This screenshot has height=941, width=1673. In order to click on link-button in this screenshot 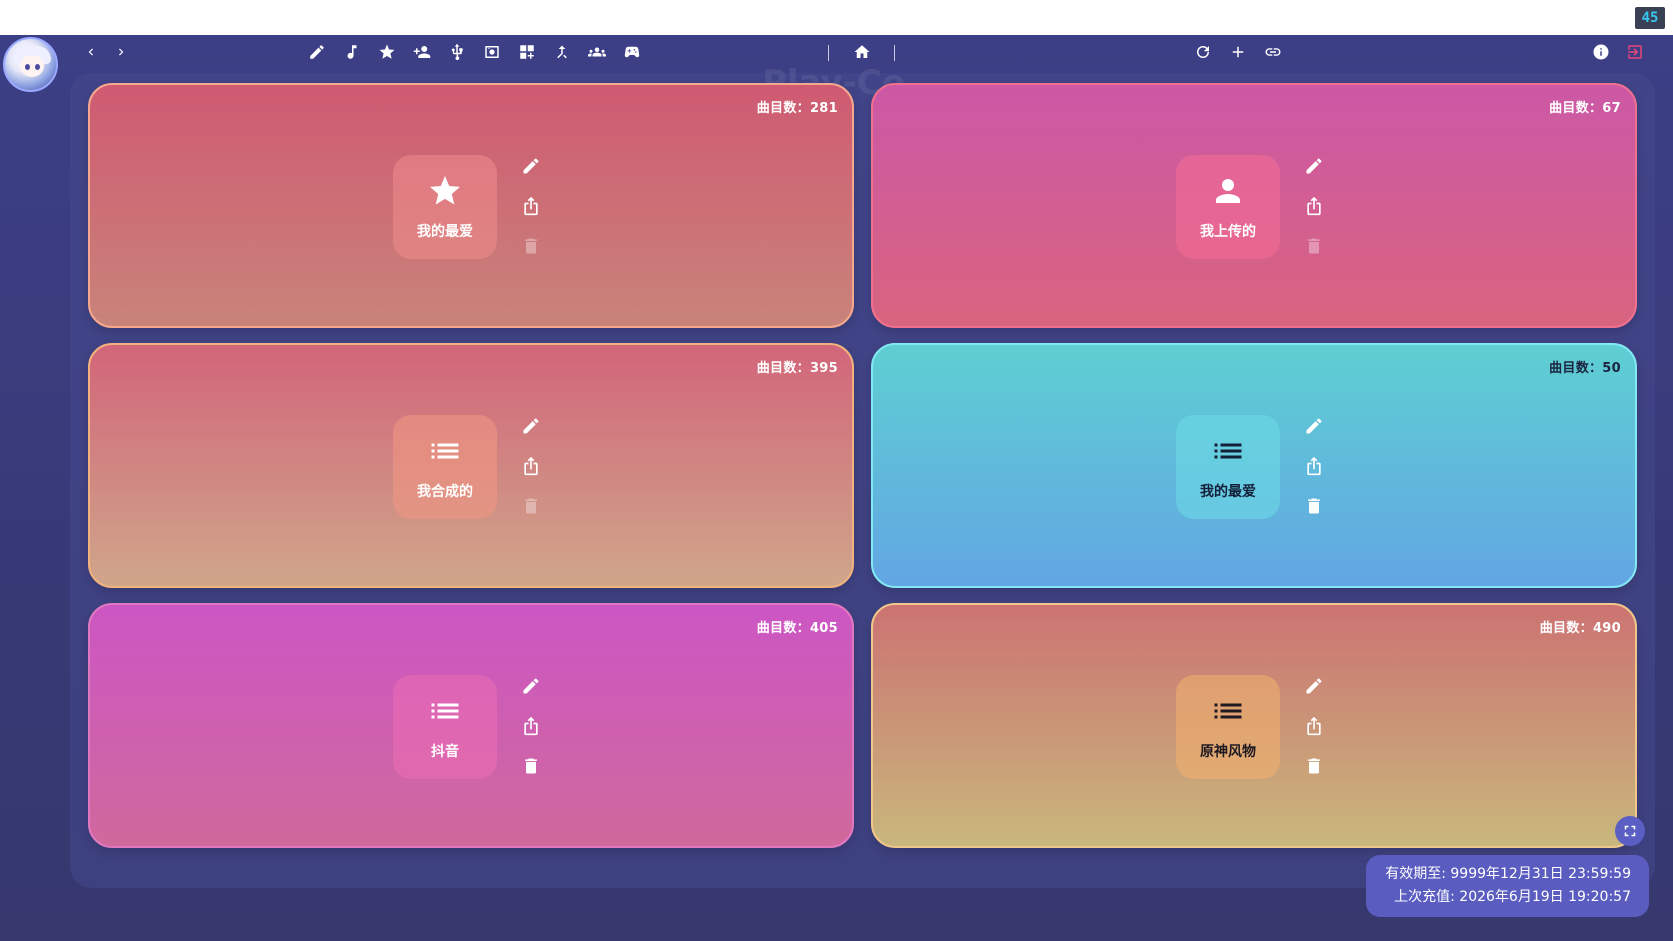, I will do `click(1273, 52)`.